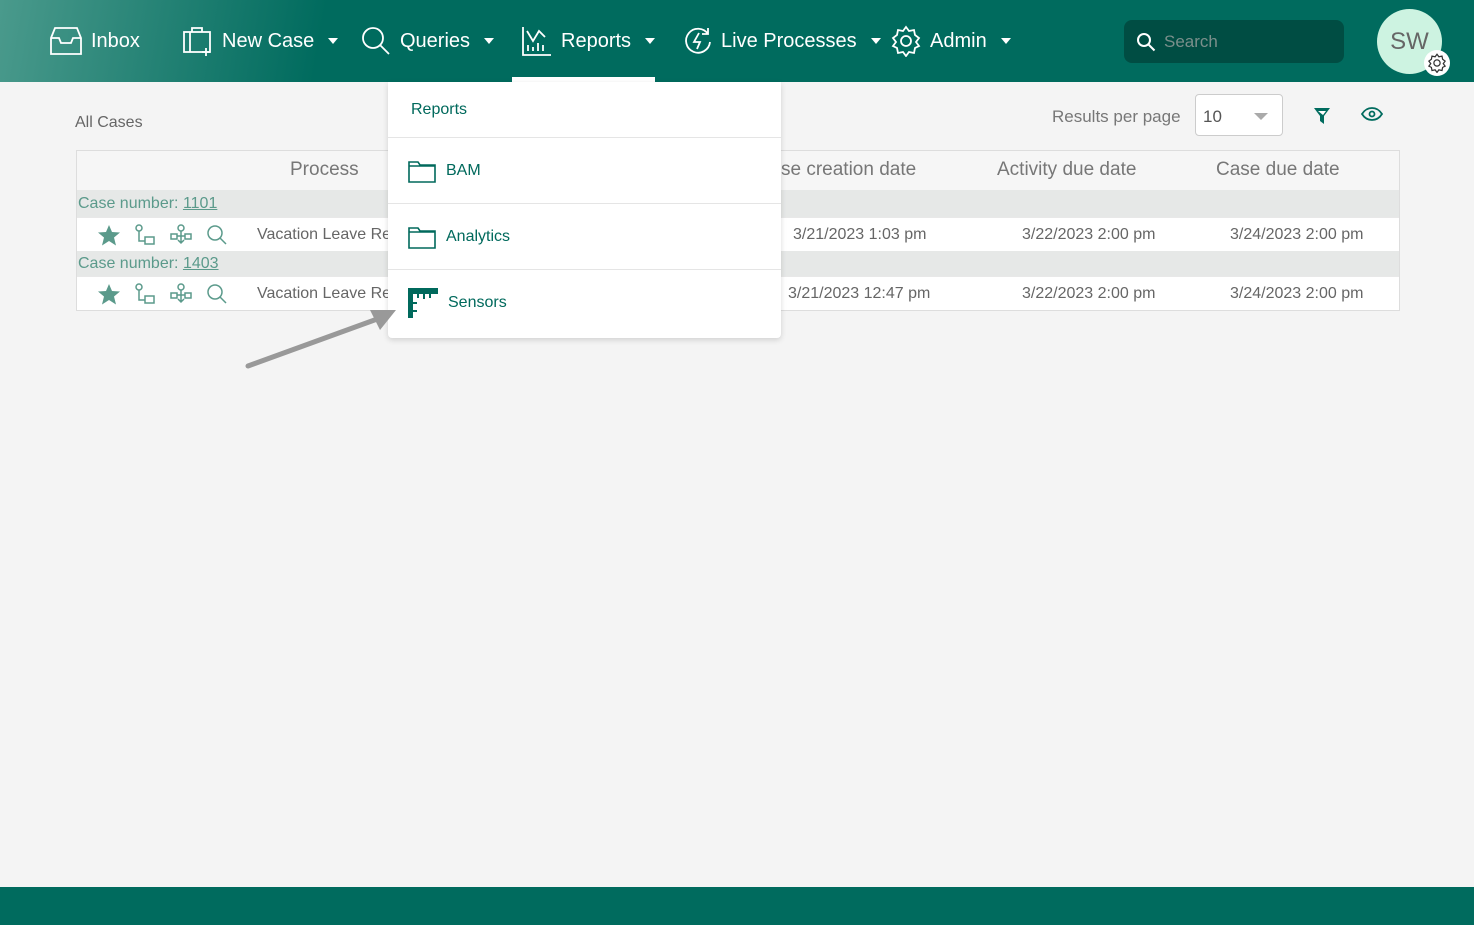 This screenshot has height=925, width=1474. I want to click on settings-gear-icon, so click(1437, 63).